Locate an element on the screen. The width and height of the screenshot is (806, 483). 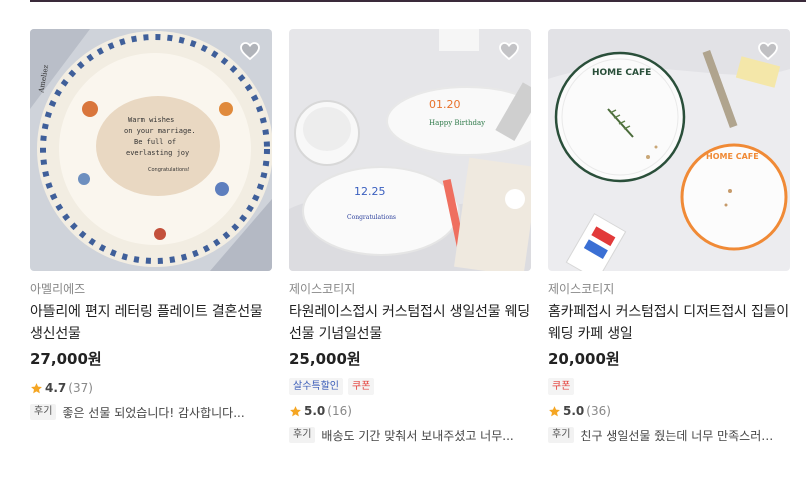
review-count: (37) is located at coordinates (80, 388).